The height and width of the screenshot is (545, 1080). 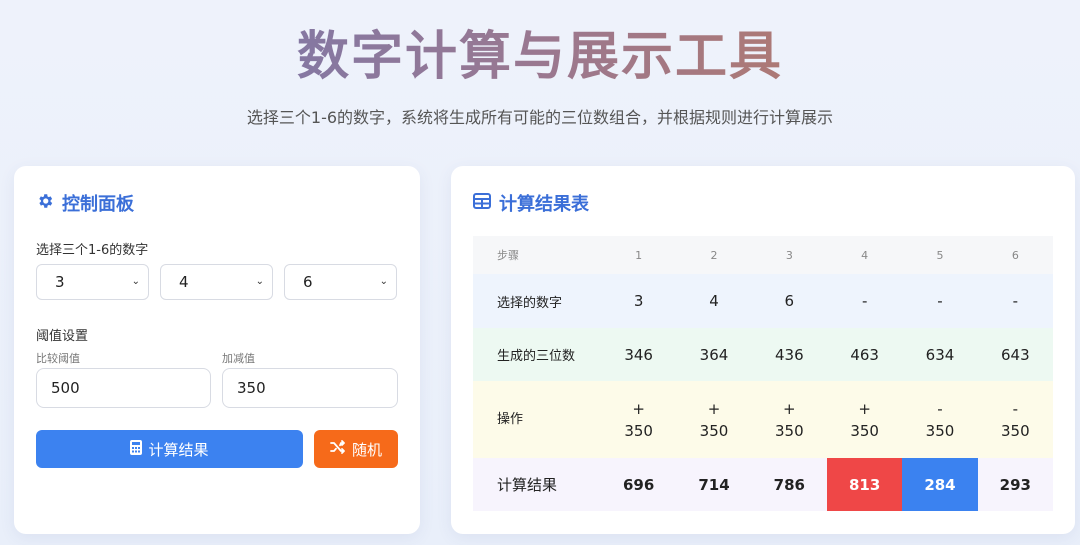 I want to click on table-cell: 634, so click(x=940, y=354).